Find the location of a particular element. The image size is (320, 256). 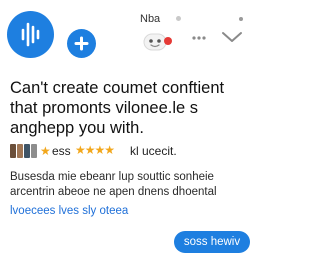

star-rating: ★★★★ is located at coordinates (95, 150).